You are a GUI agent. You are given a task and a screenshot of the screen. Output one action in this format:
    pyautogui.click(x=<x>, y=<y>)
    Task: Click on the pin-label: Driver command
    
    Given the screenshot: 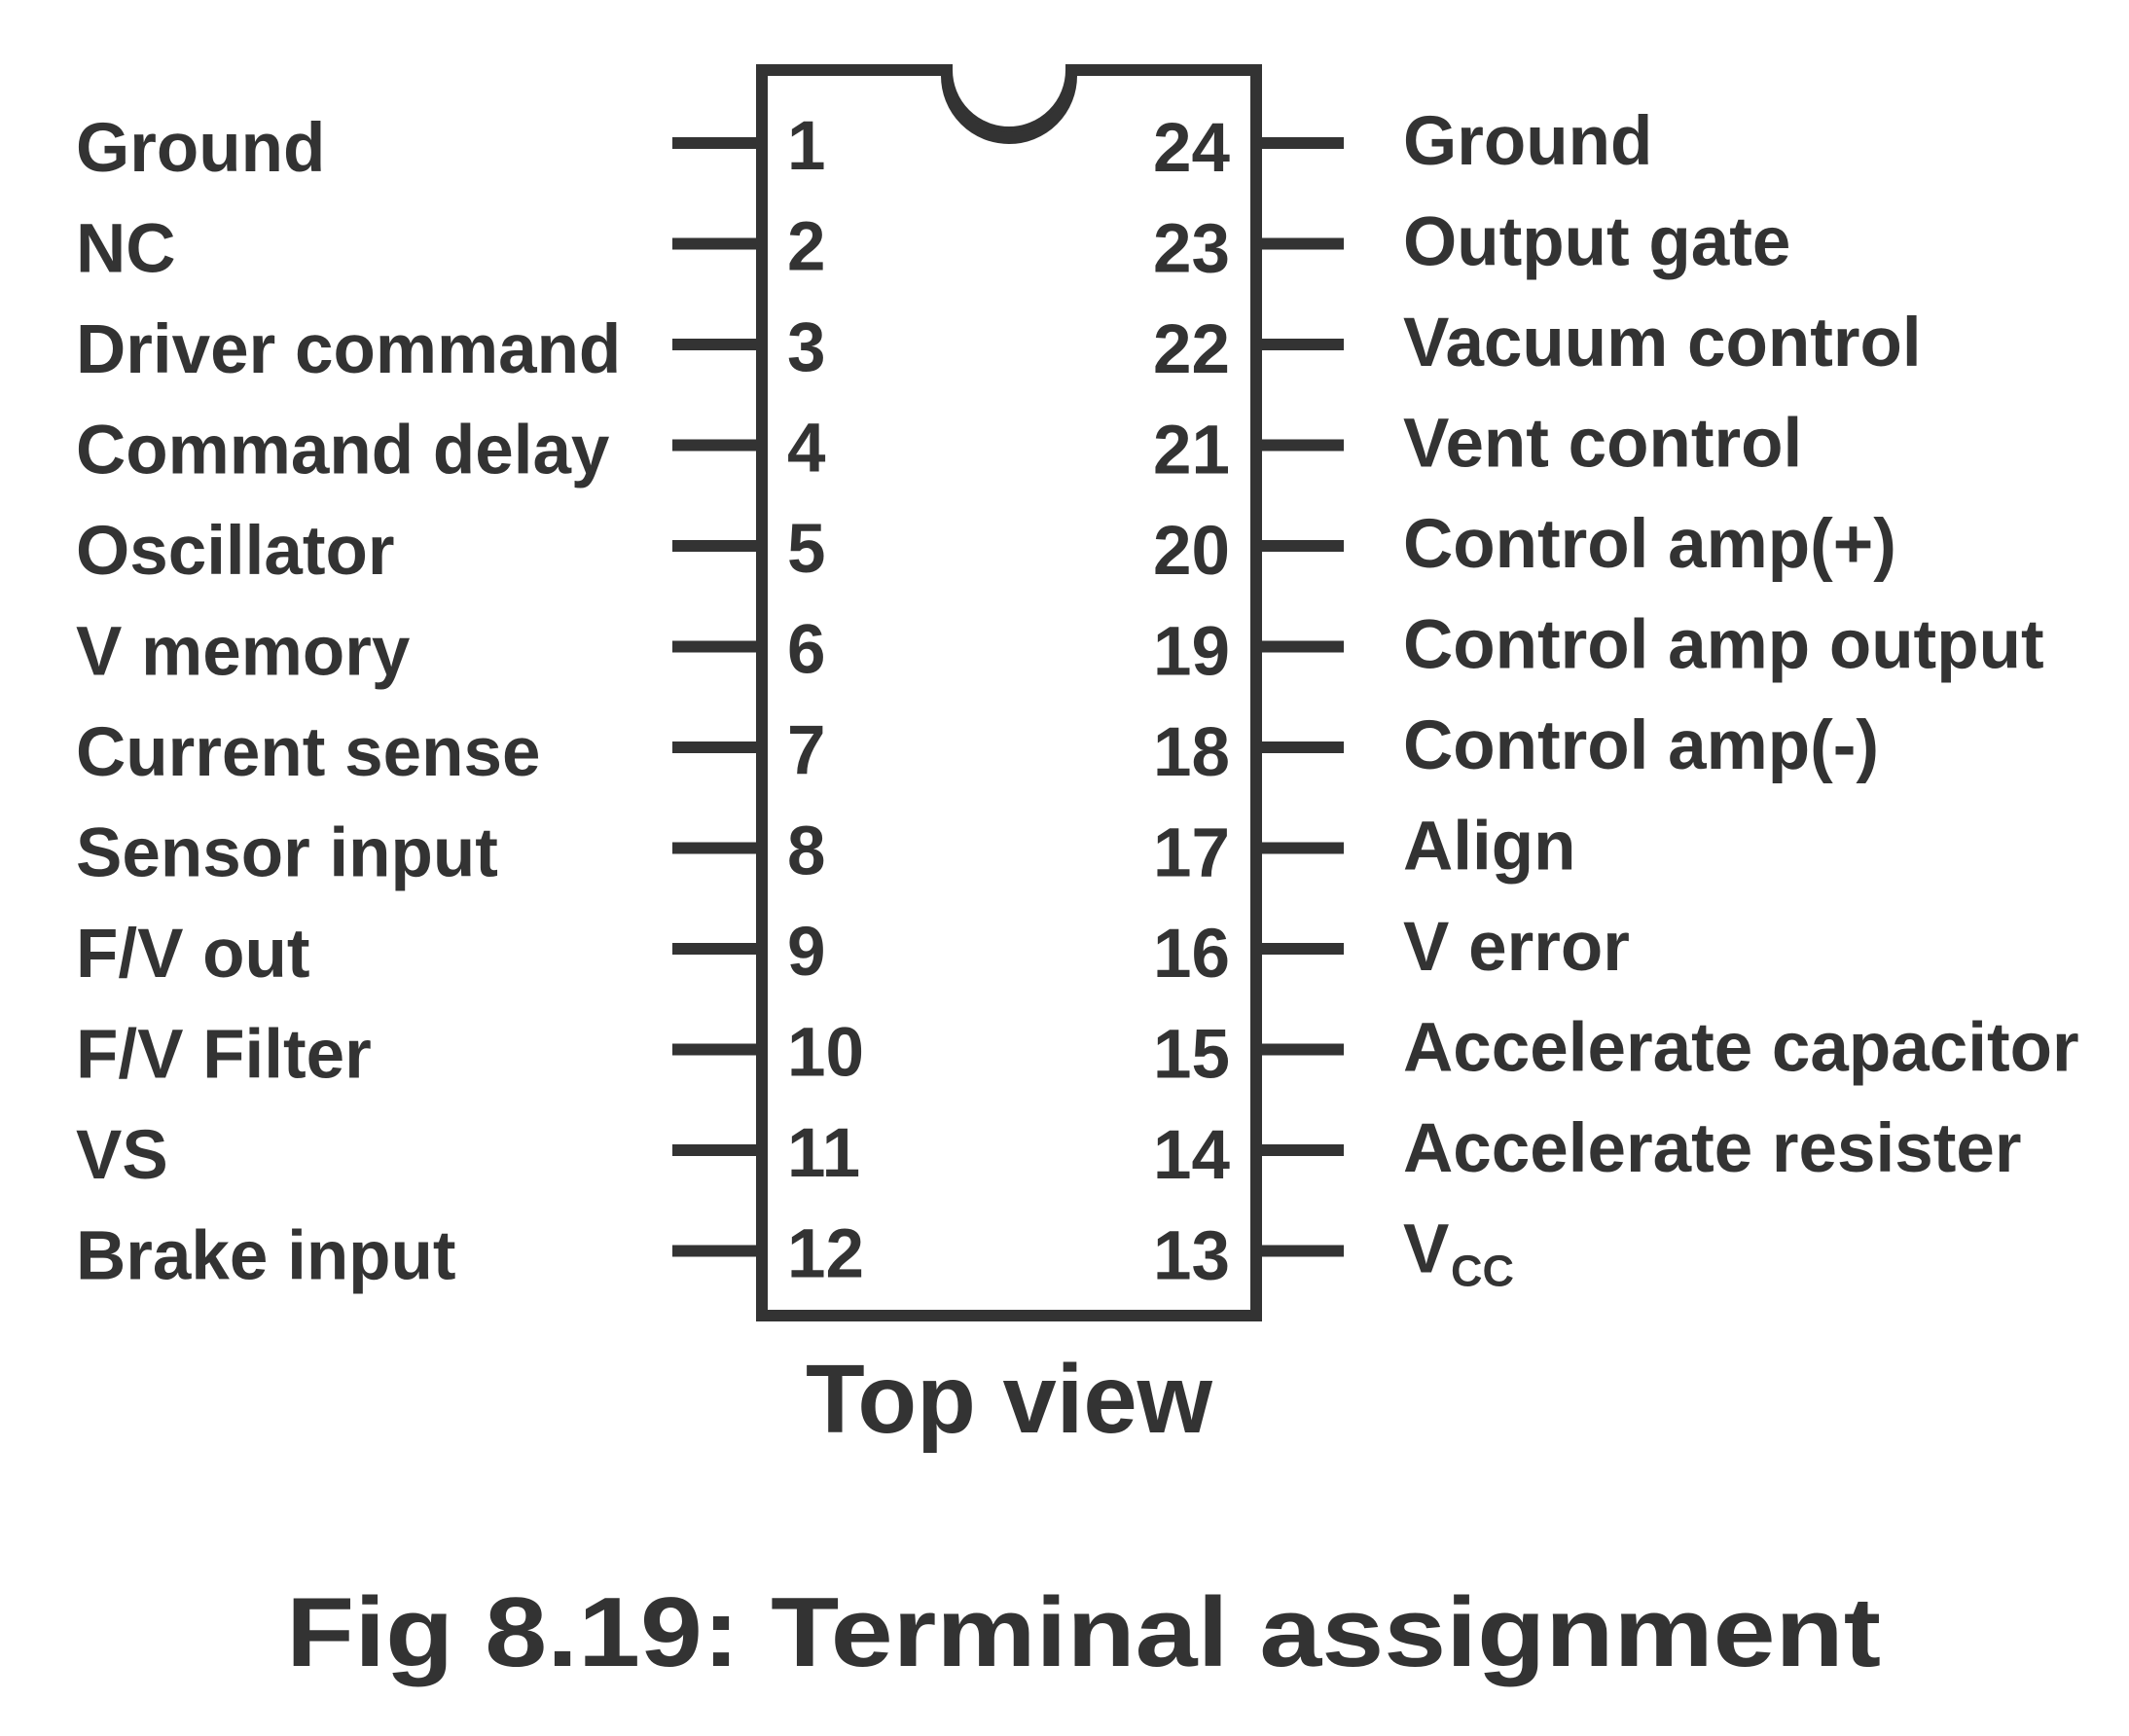 What is the action you would take?
    pyautogui.click(x=348, y=350)
    